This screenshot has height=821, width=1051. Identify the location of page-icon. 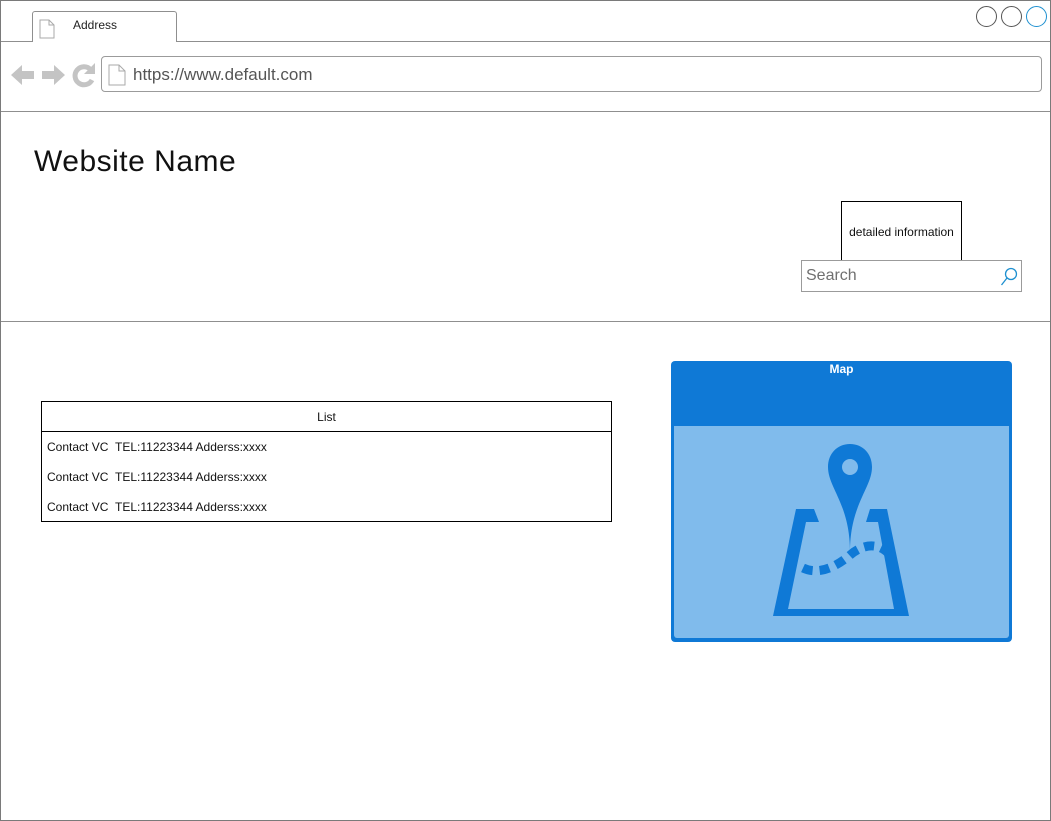
(117, 77).